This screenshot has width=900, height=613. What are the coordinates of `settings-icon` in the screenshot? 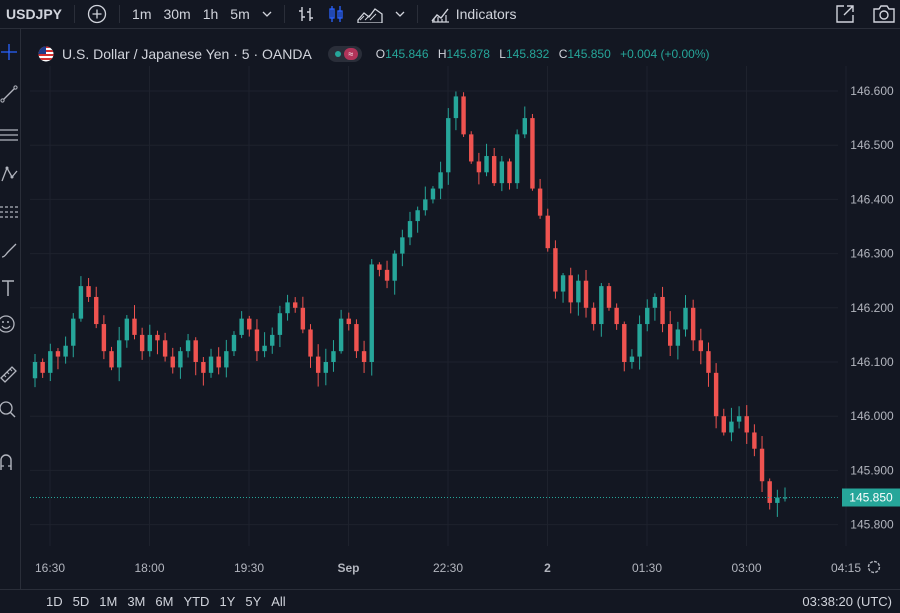 It's located at (874, 567).